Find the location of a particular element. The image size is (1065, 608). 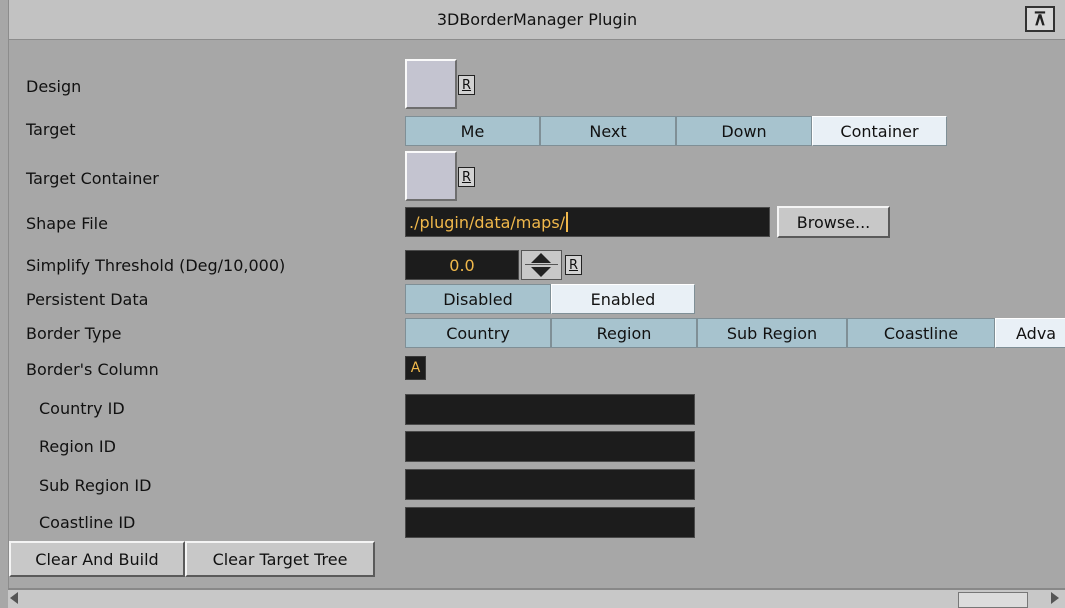

target-selector: Me Next Down Container is located at coordinates (676, 131).